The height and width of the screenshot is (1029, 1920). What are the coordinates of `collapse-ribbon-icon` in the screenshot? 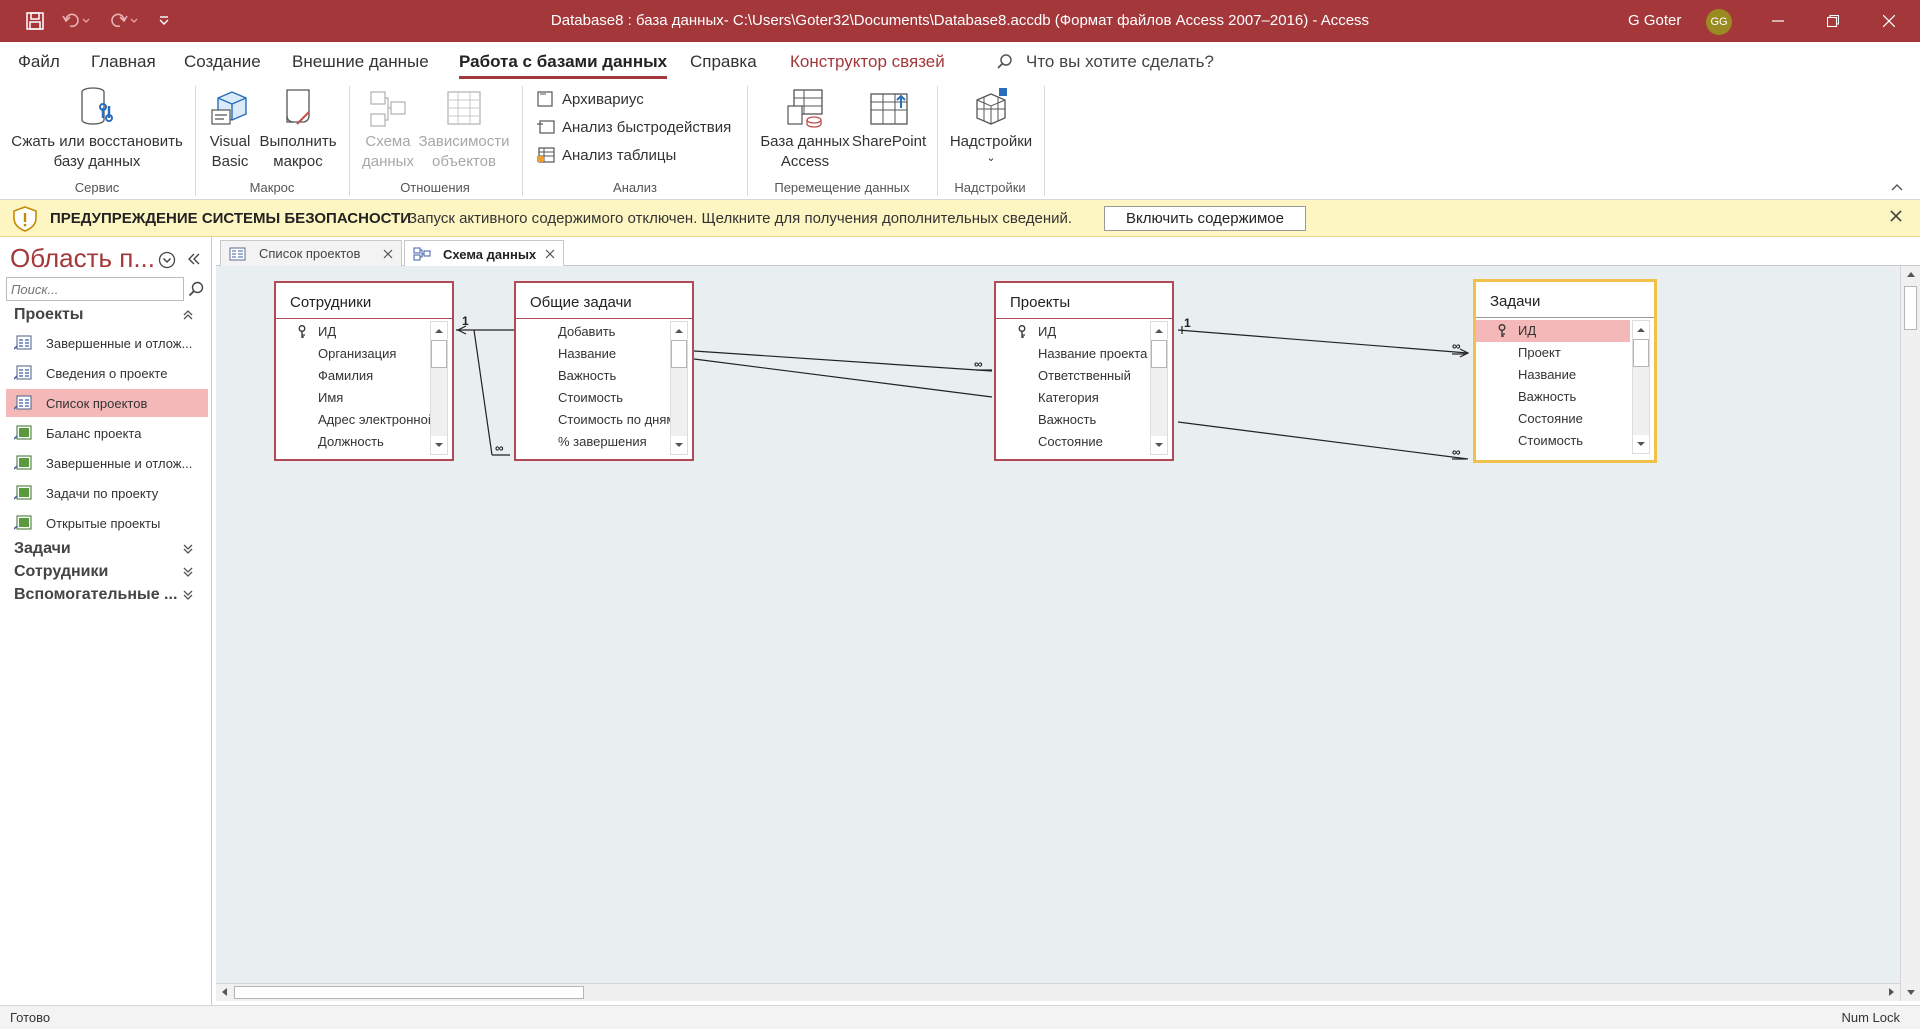 It's located at (1897, 187).